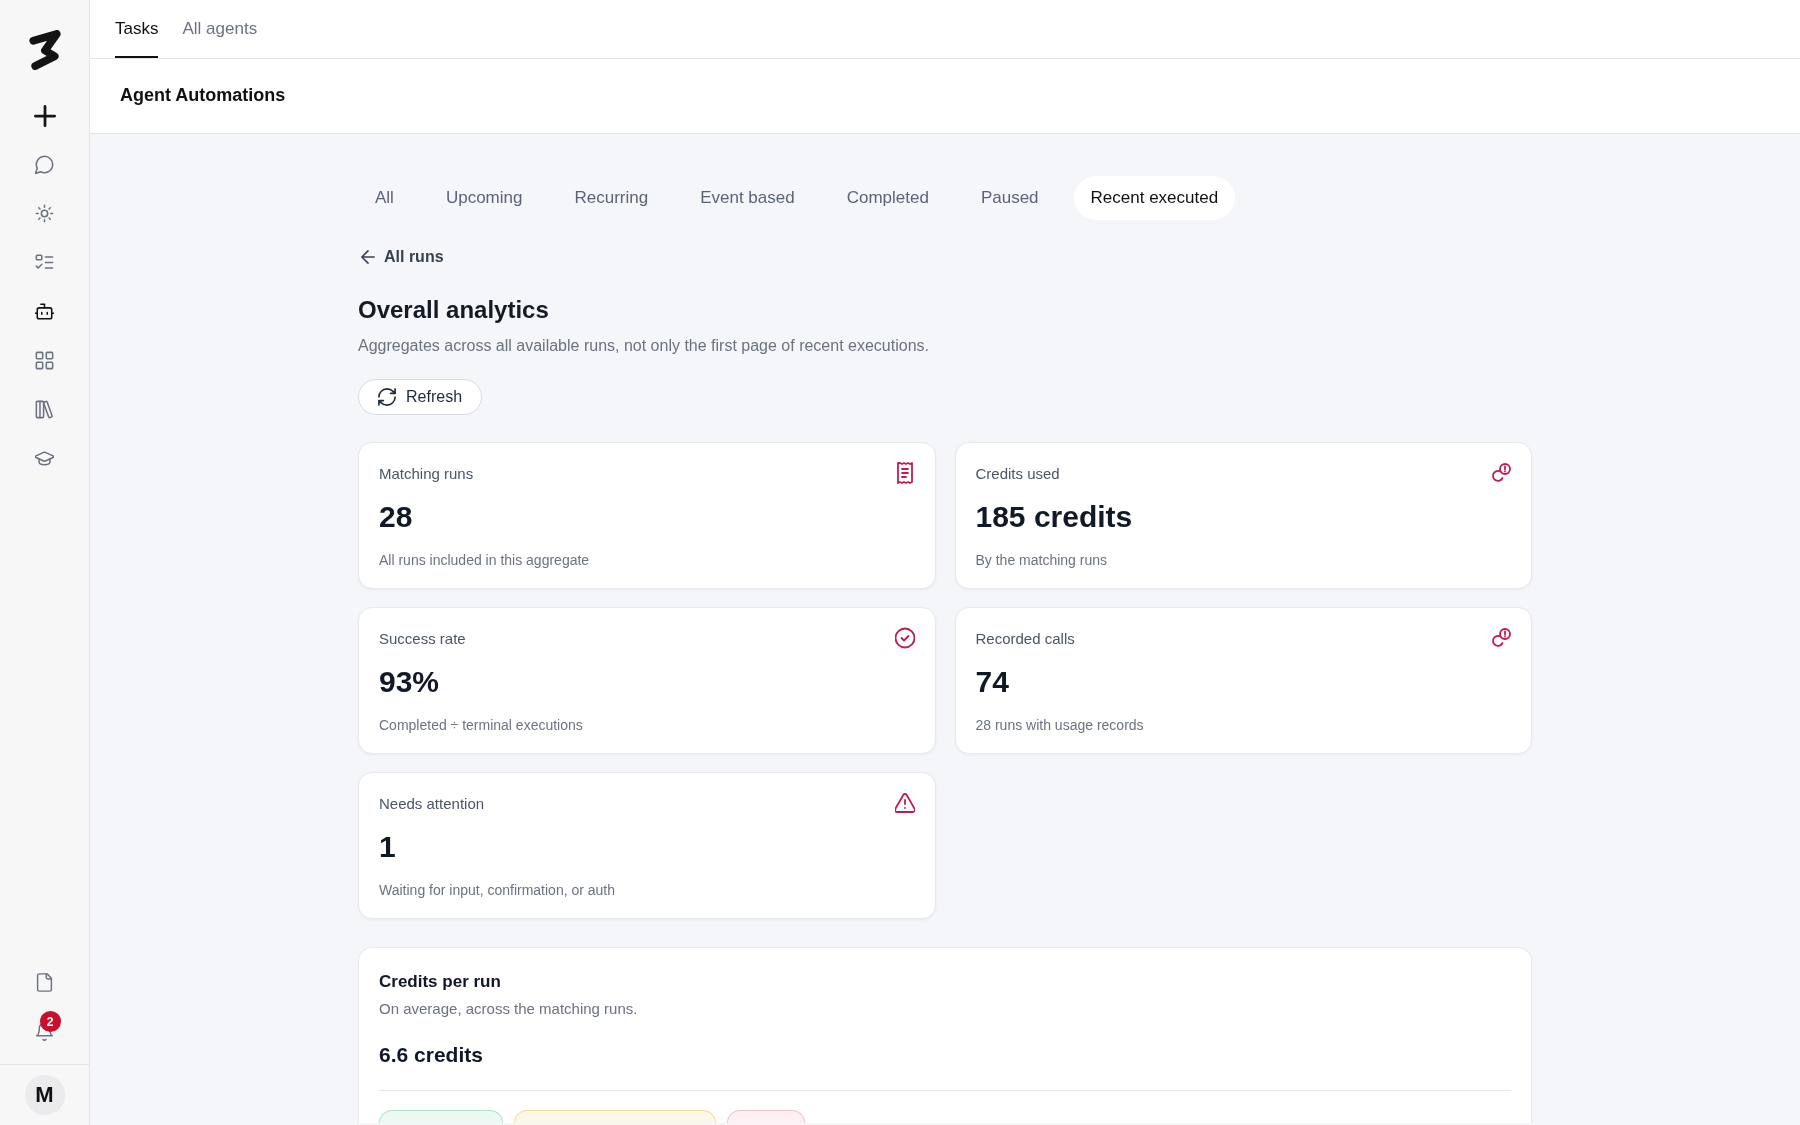  Describe the element at coordinates (431, 1055) in the screenshot. I see `credits-value: 6.6 credits` at that location.